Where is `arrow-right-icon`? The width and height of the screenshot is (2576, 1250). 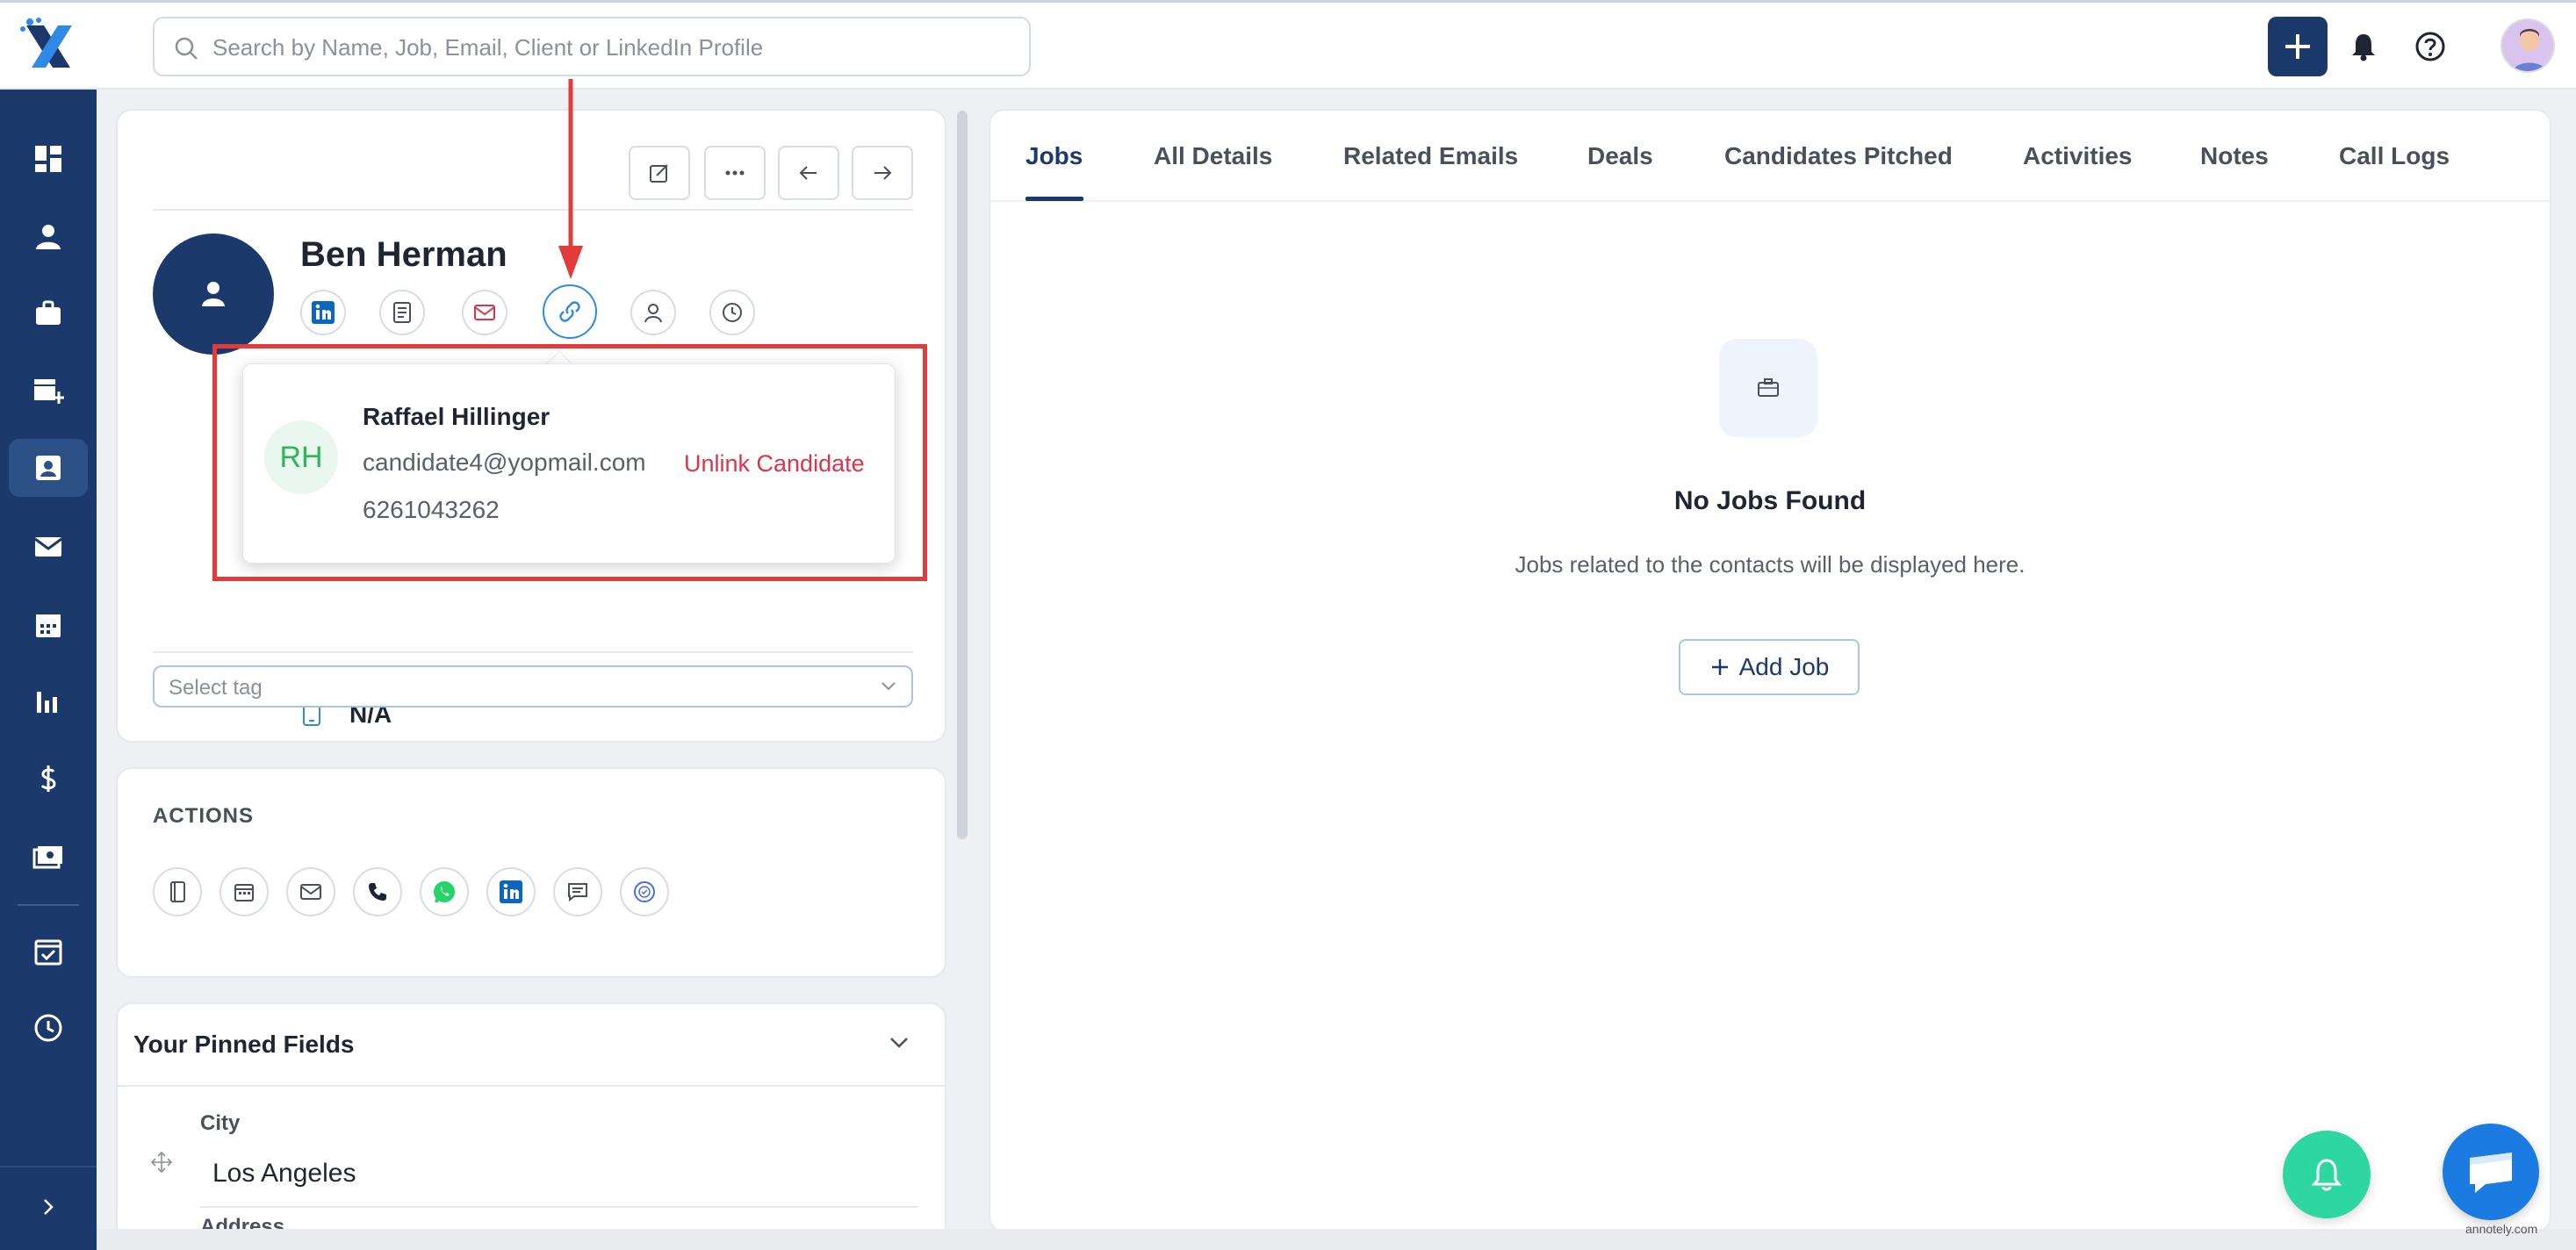
arrow-right-icon is located at coordinates (883, 173).